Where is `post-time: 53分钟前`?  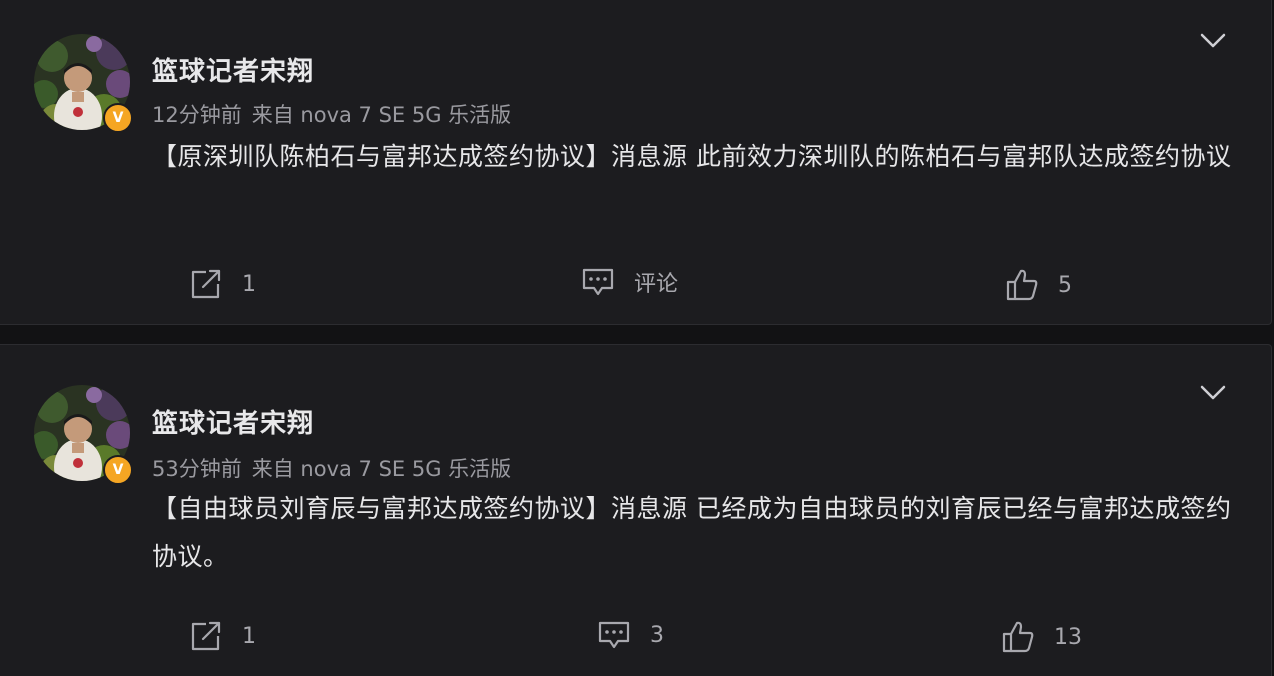 post-time: 53分钟前 is located at coordinates (197, 469).